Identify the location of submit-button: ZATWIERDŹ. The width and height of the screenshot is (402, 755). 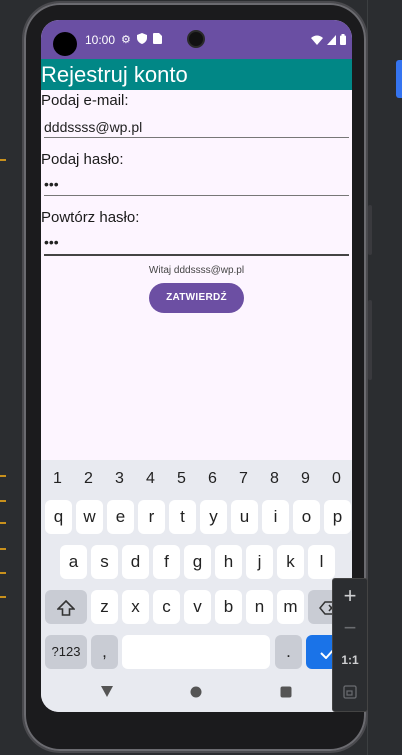
(196, 298).